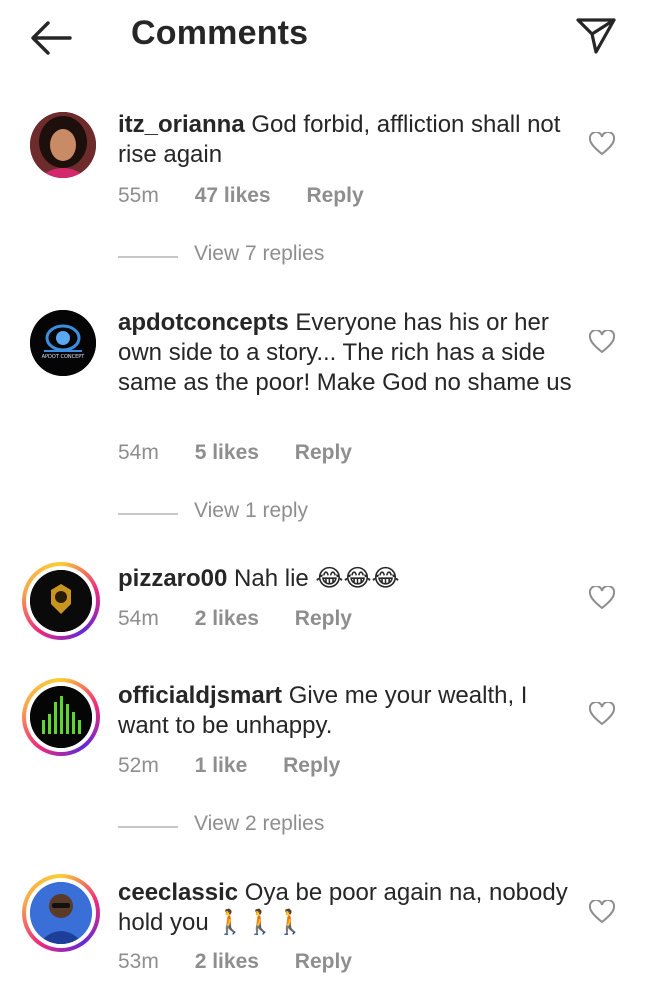  I want to click on svg-text: APDOT CONCEPT, so click(64, 357).